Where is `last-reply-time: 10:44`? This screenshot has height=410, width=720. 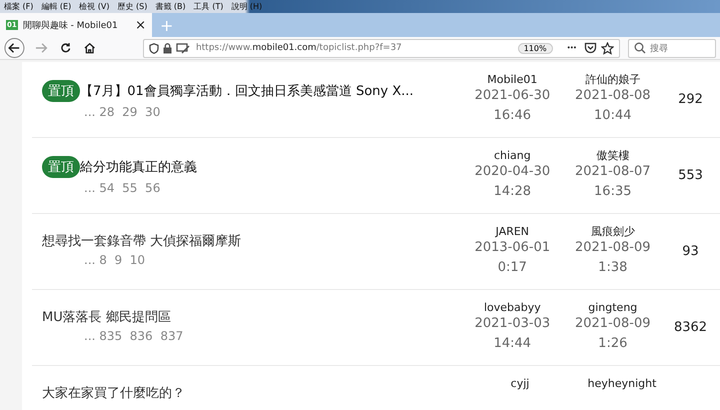 last-reply-time: 10:44 is located at coordinates (613, 116).